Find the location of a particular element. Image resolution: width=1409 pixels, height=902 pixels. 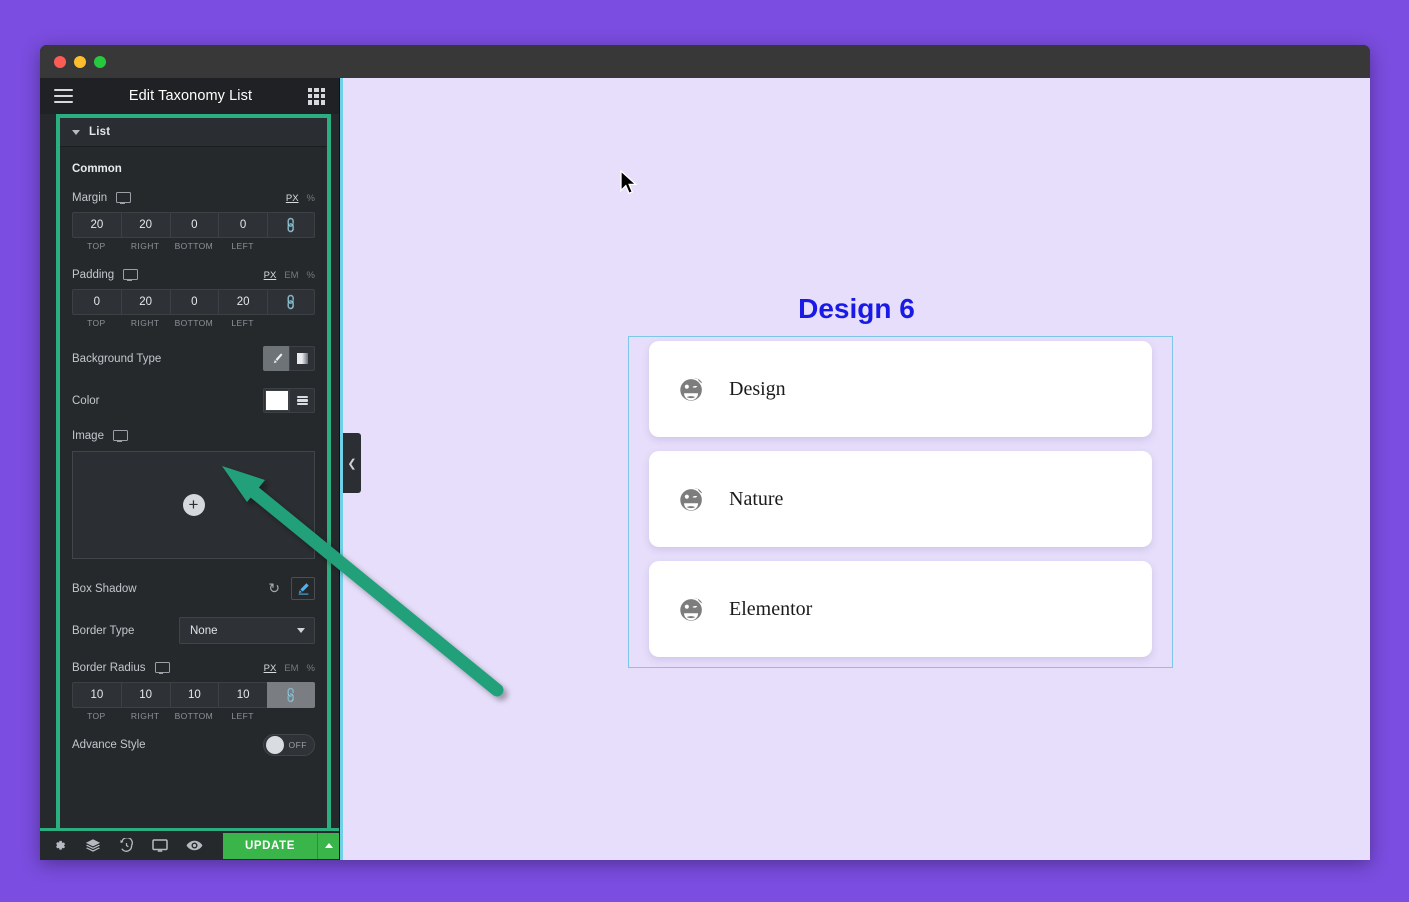

margin-bottom-input: 0 is located at coordinates (194, 225).